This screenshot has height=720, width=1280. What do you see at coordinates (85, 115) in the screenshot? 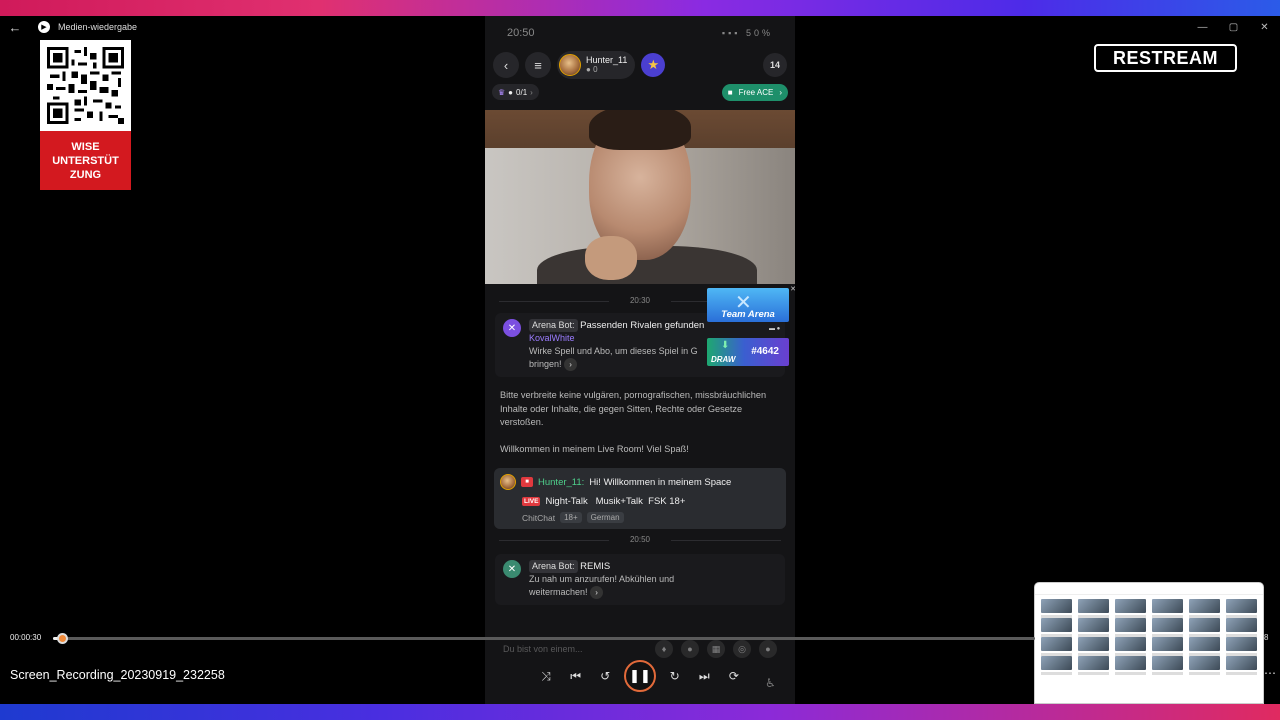
I see `qr-code-overlay: WISE UNTERSTÜT ZUNG` at bounding box center [85, 115].